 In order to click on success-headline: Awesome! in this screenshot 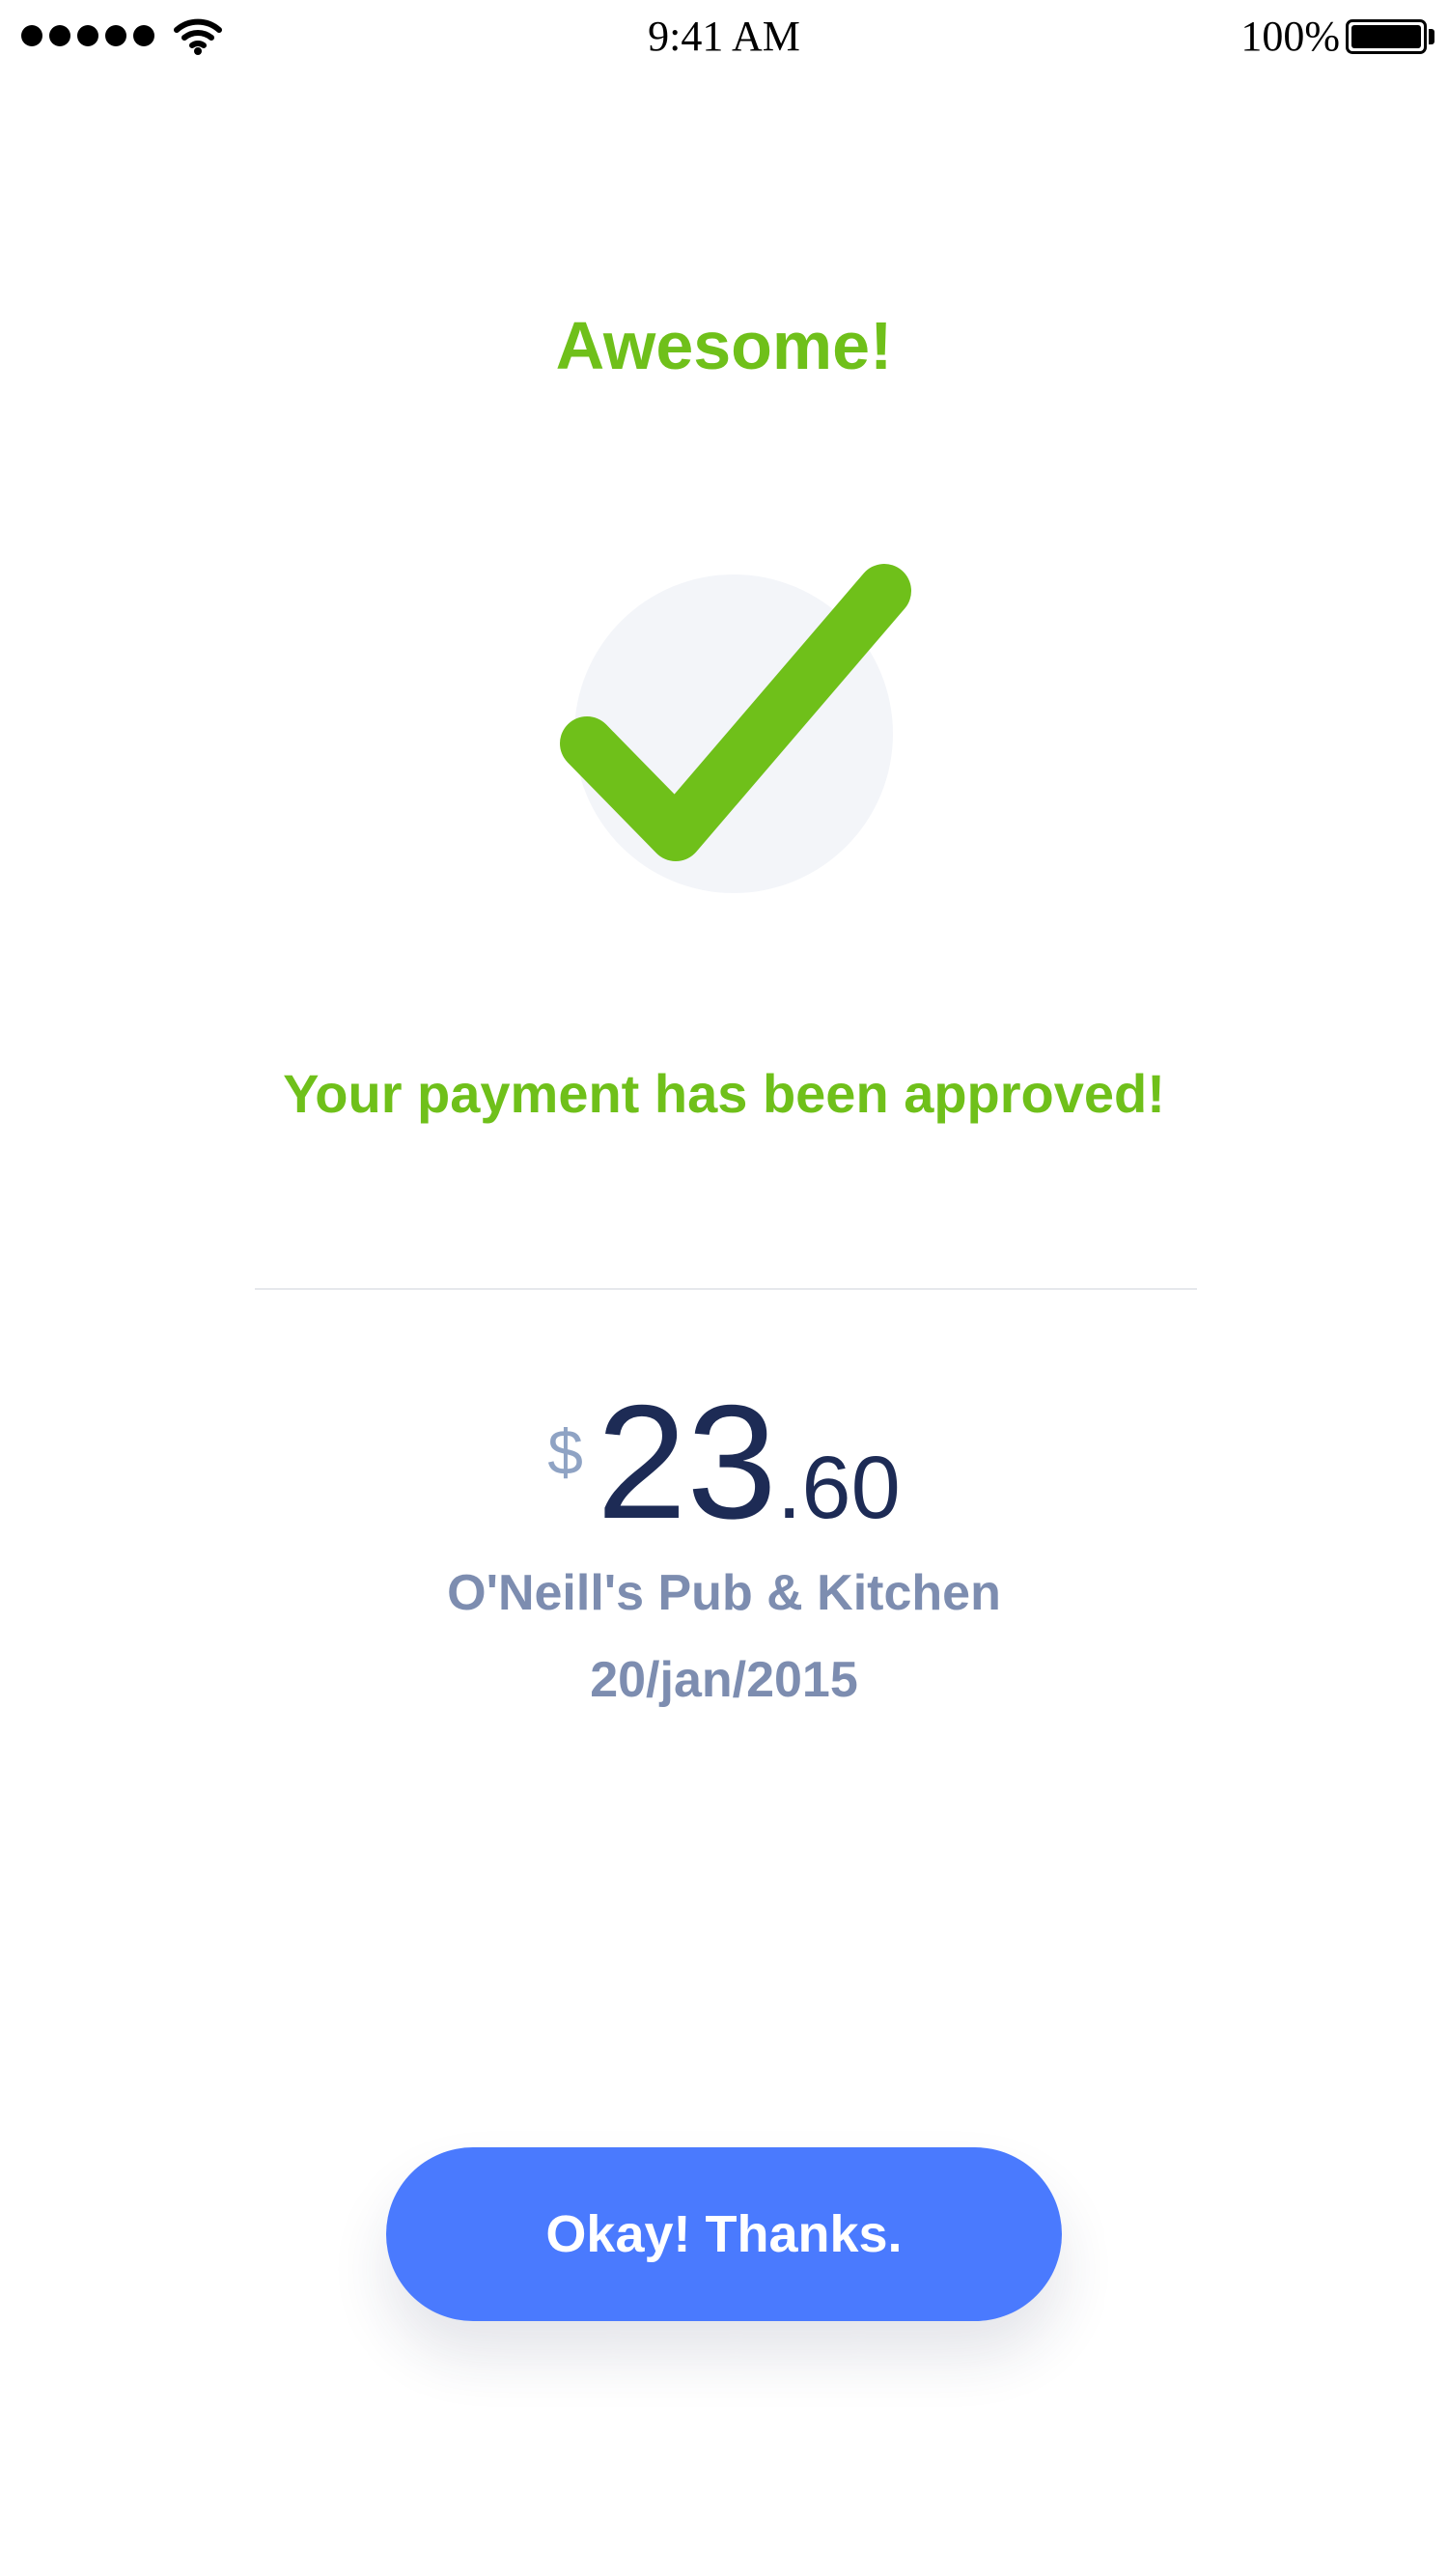, I will do `click(724, 345)`.